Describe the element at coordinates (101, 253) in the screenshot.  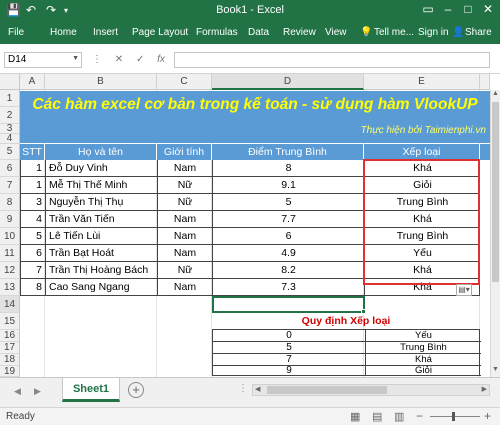
I see `cell-name: Trần Bạt Hoát` at that location.